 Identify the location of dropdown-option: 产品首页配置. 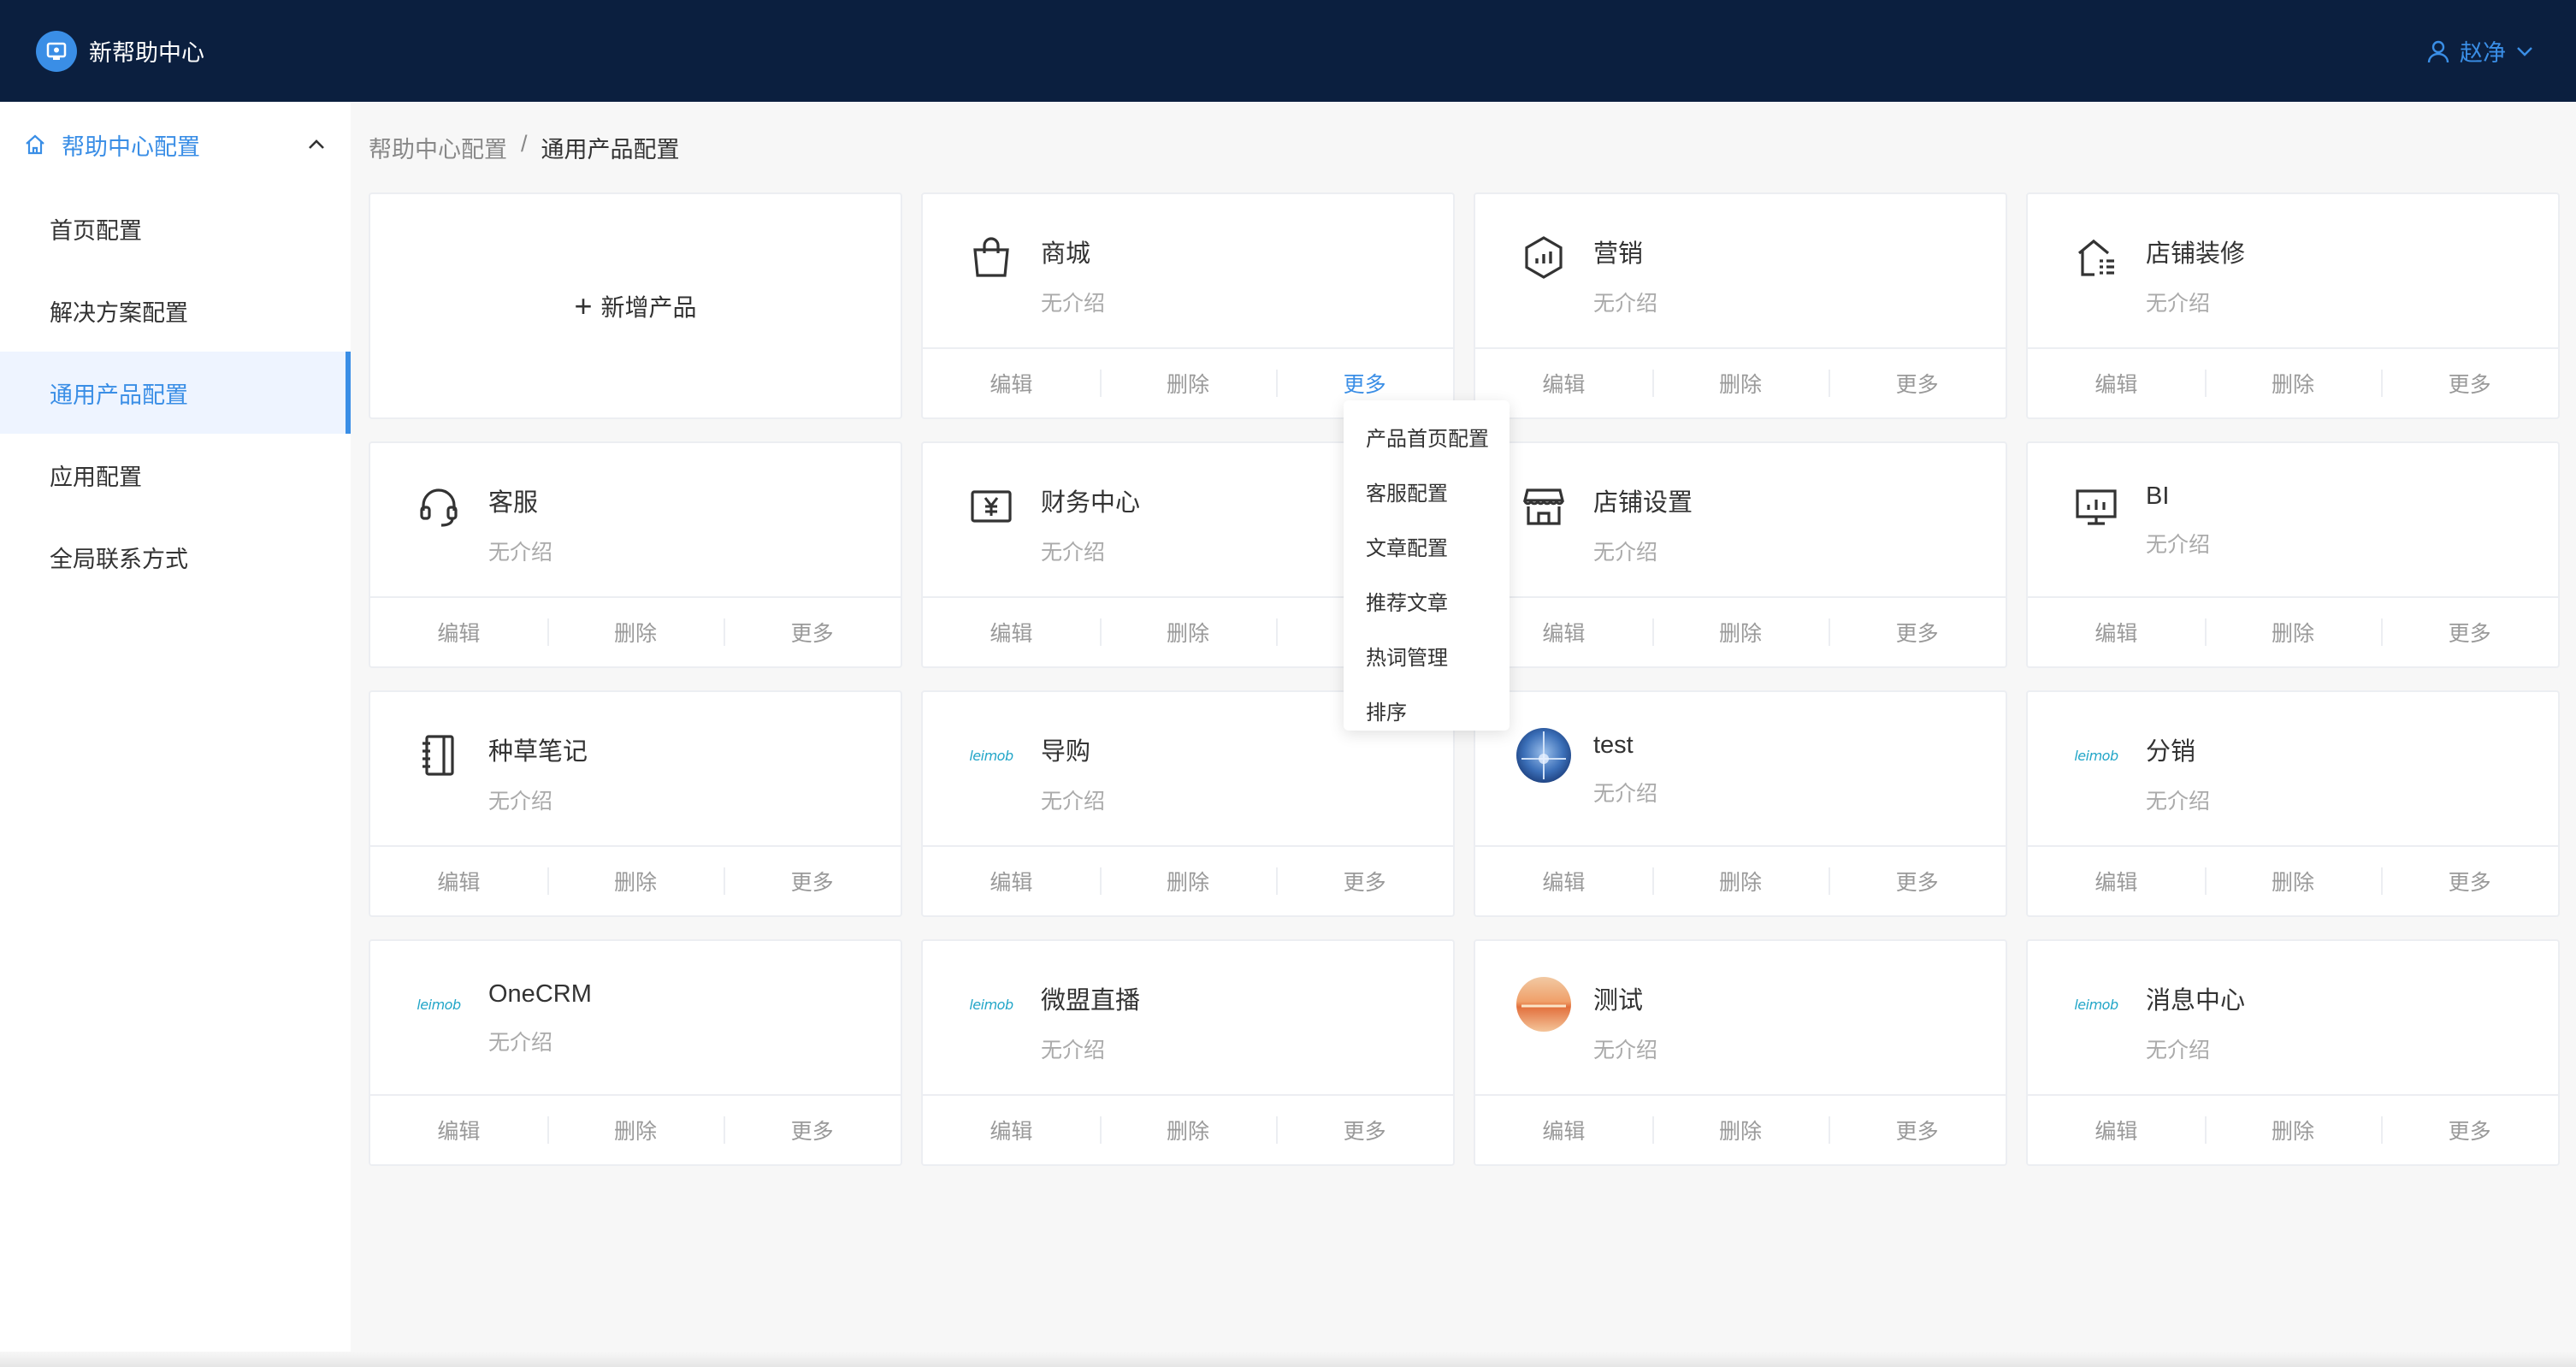
(1427, 436).